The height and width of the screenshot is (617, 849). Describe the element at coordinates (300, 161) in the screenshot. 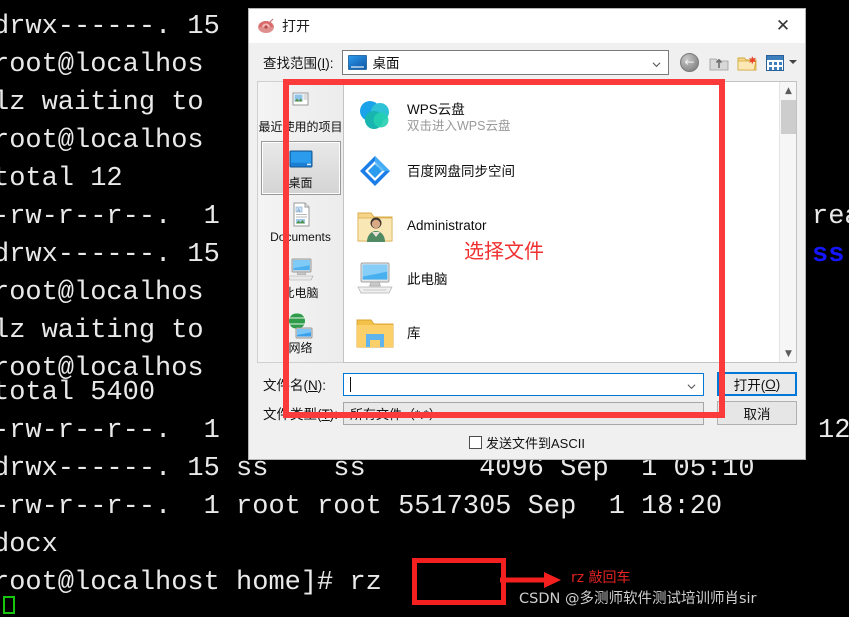

I see `desktop-icon` at that location.